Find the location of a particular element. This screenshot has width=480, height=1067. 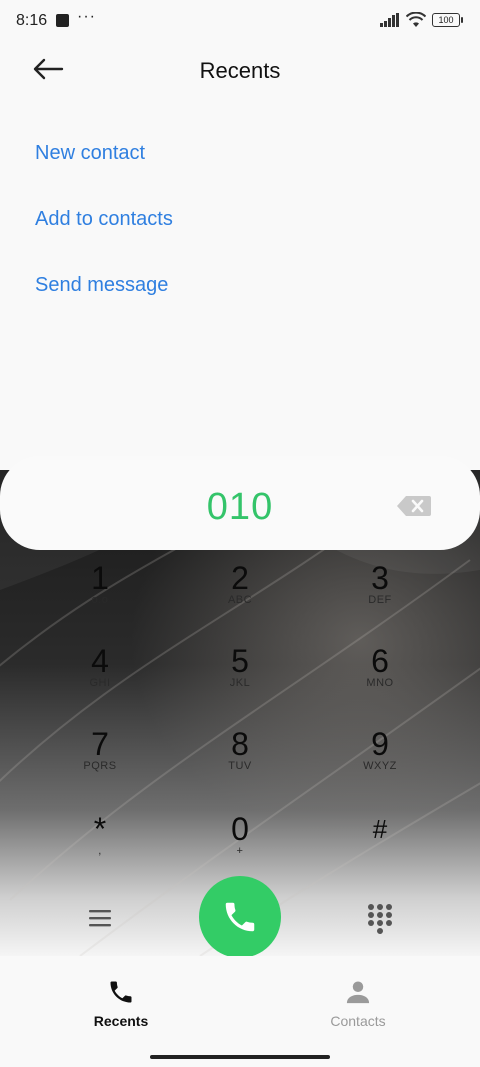

backspace-icon is located at coordinates (414, 506).